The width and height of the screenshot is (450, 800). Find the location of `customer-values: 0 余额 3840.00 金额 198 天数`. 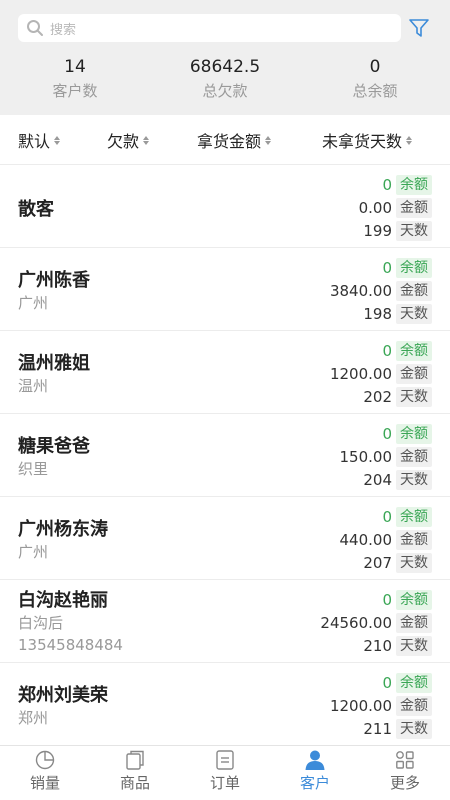

customer-values: 0 余额 3840.00 金额 198 天数 is located at coordinates (332, 290).